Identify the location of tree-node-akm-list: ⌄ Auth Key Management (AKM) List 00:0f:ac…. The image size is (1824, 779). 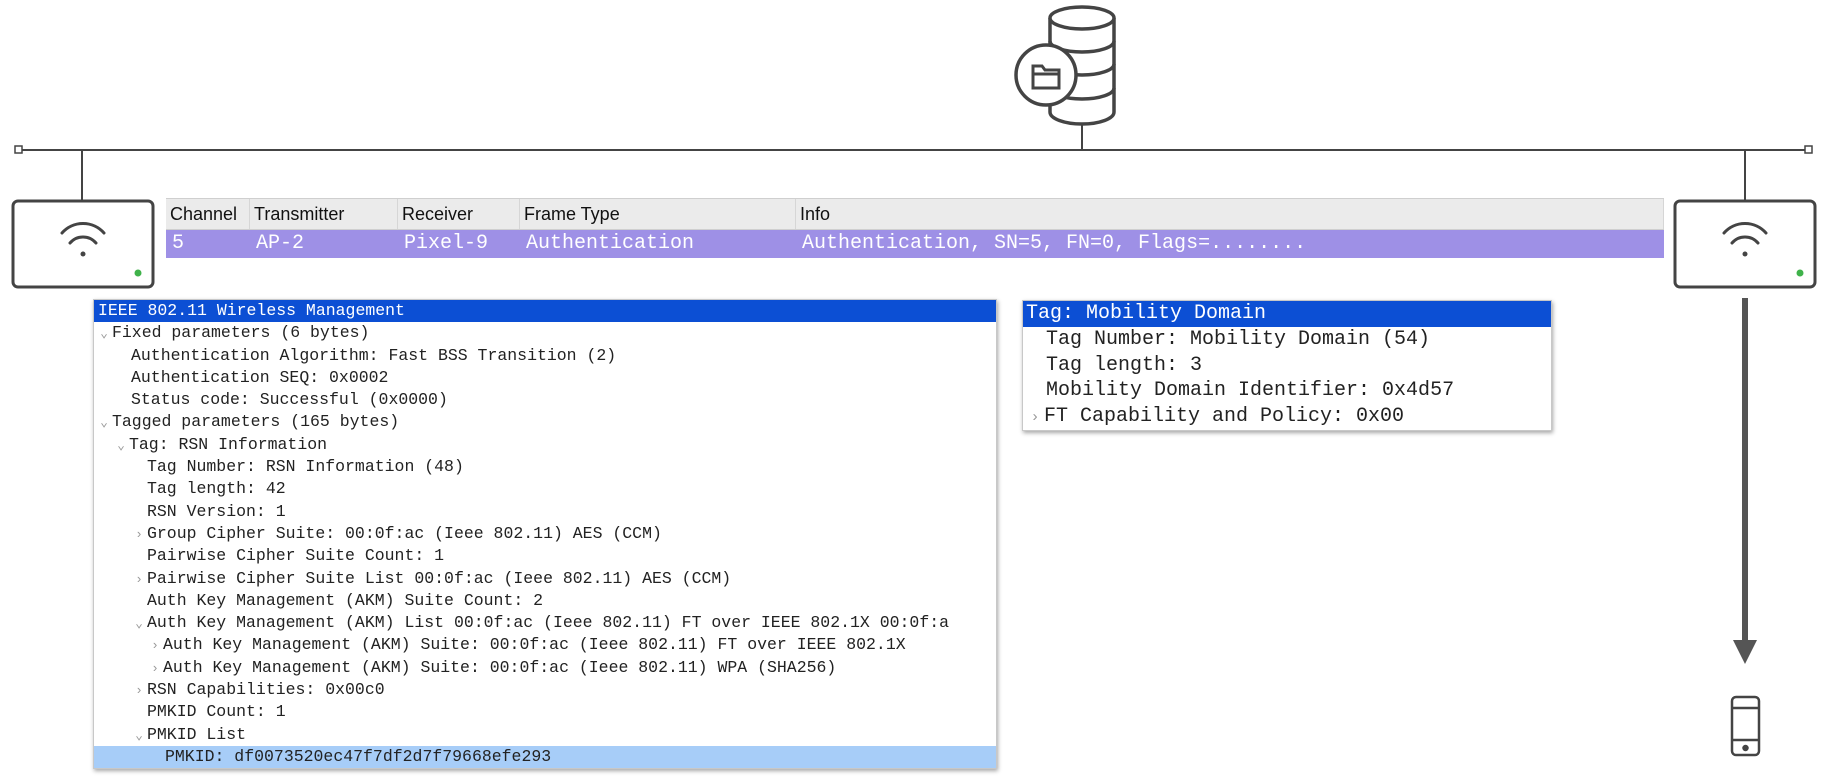
(545, 623).